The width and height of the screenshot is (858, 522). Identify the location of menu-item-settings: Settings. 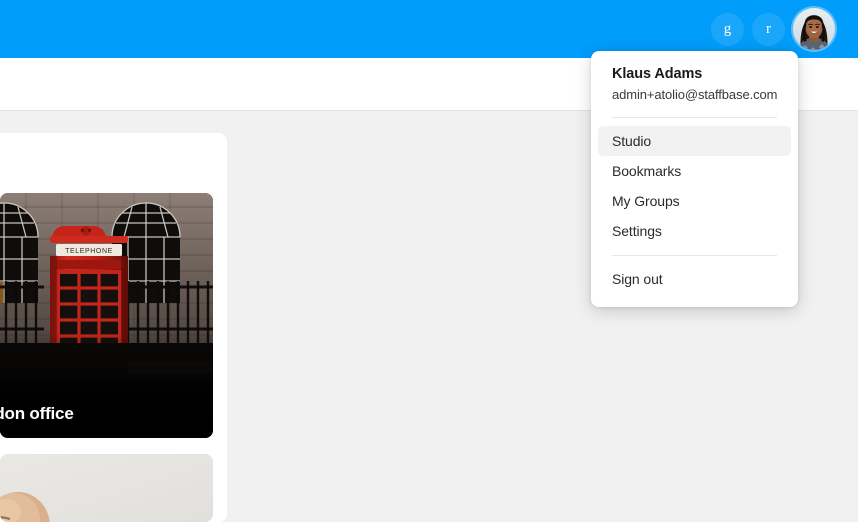
(694, 231).